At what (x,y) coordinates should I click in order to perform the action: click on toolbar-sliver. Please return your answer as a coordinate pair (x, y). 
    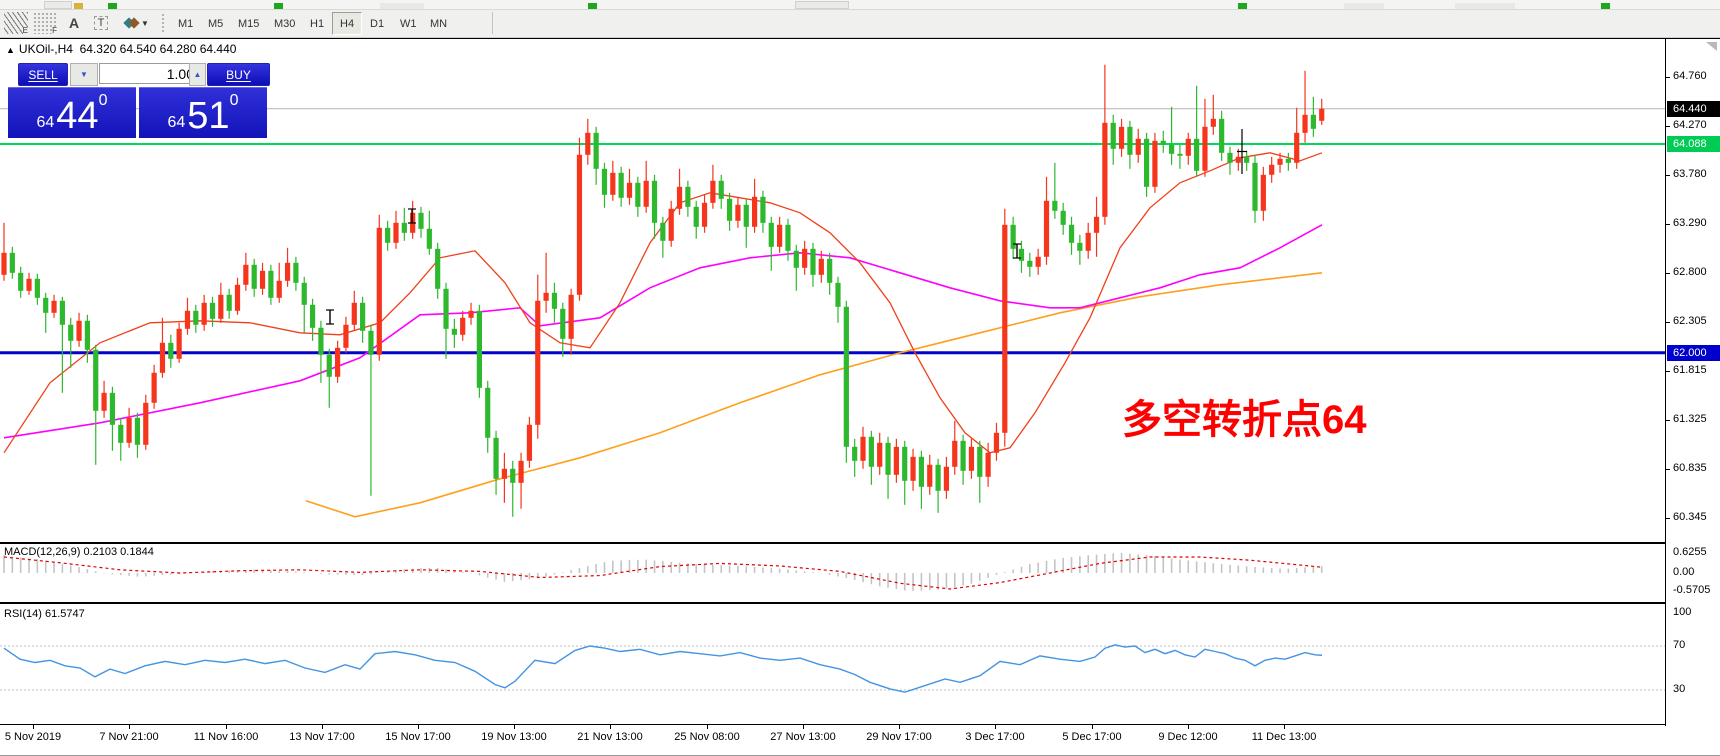
    Looking at the image, I should click on (860, 5).